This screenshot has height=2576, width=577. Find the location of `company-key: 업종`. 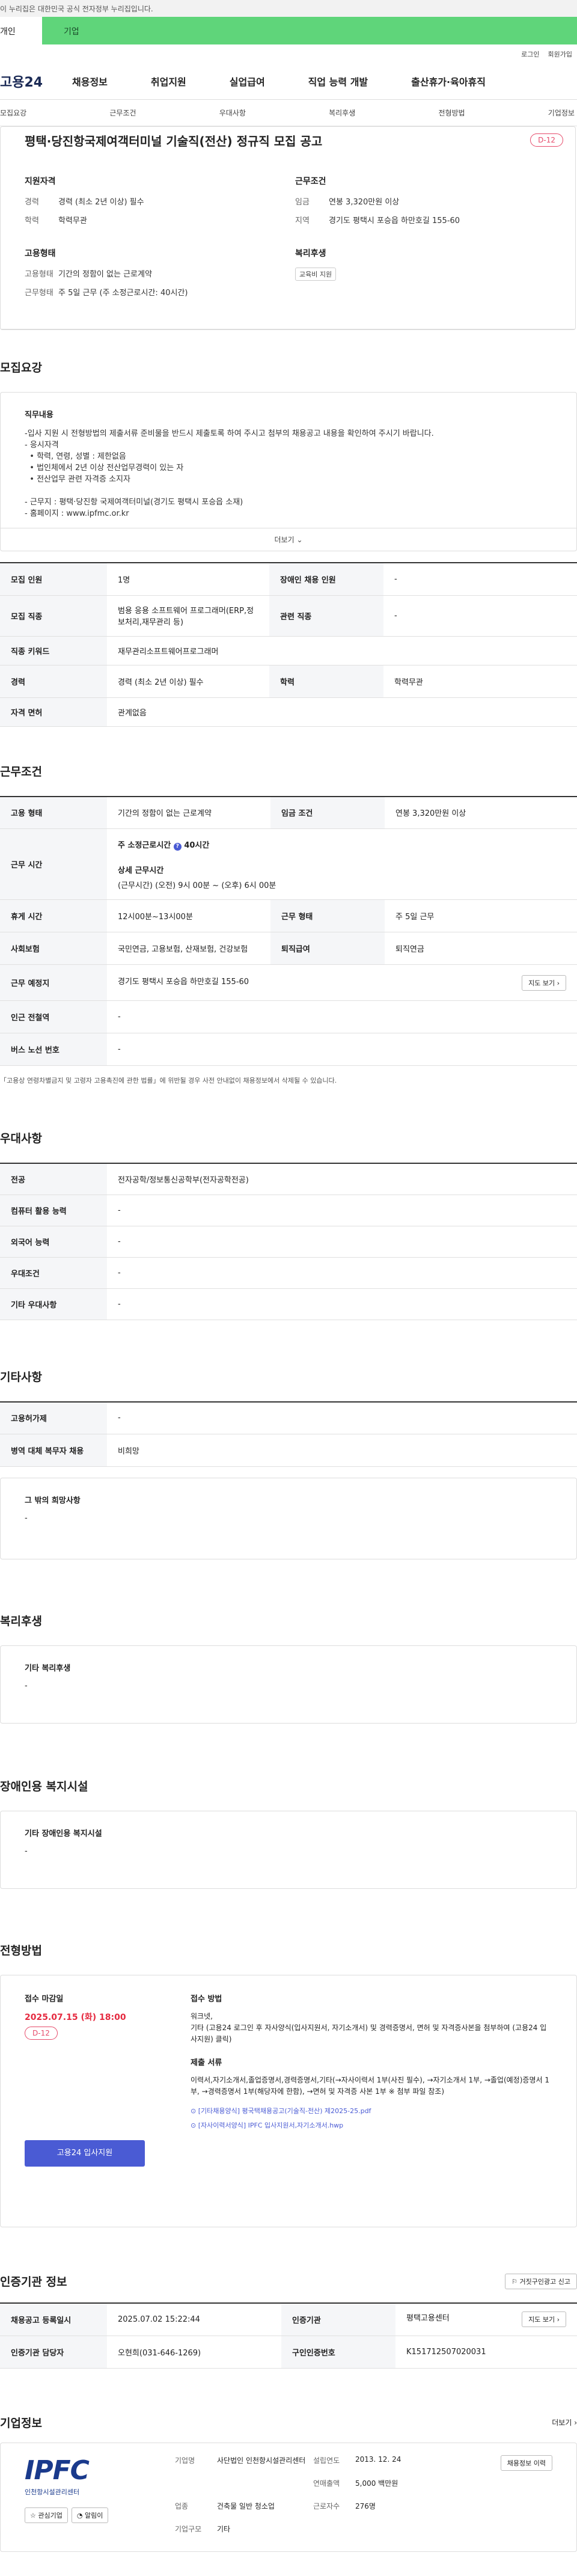

company-key: 업종 is located at coordinates (182, 2505).